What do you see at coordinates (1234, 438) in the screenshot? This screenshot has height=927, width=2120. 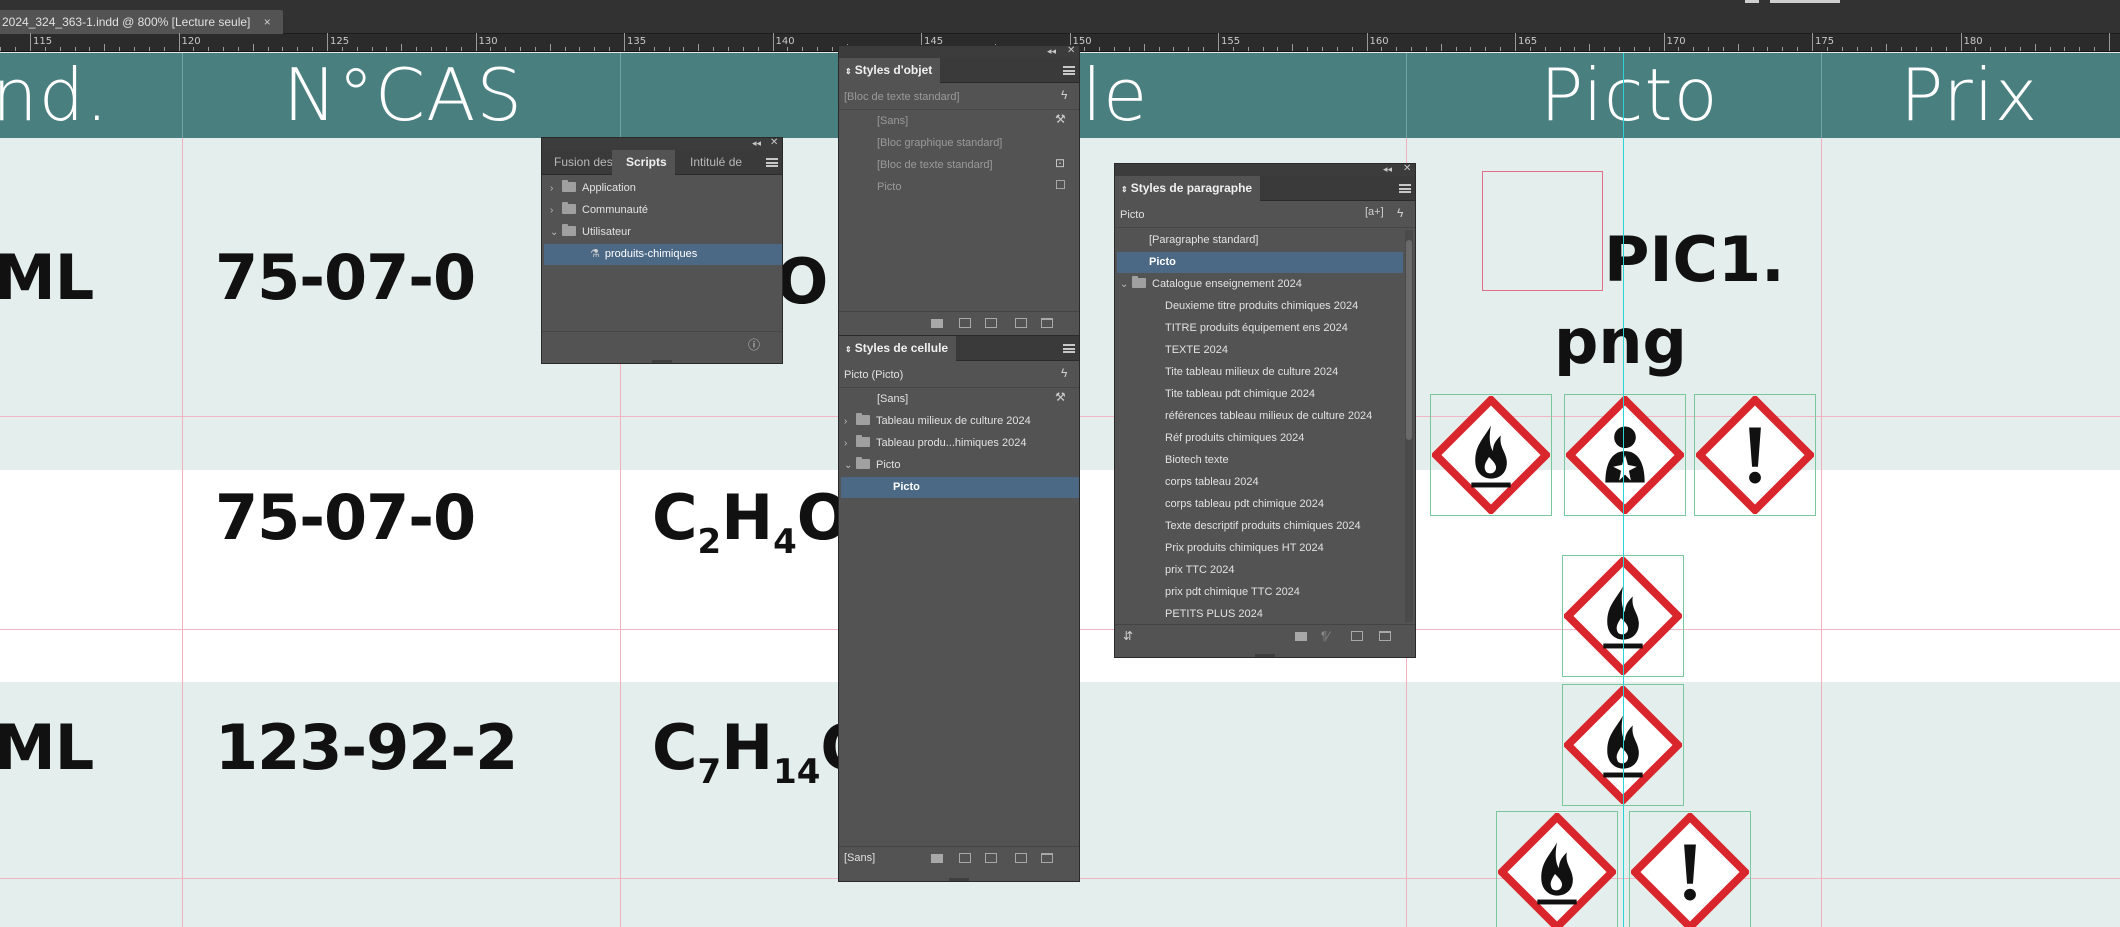 I see `paragraph-style-item: Réf produits chimiques 2024` at bounding box center [1234, 438].